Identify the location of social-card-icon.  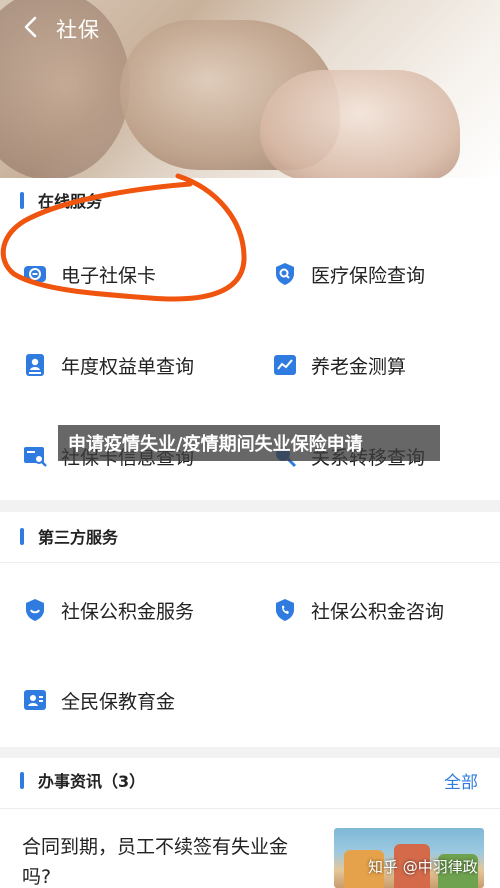
(35, 274).